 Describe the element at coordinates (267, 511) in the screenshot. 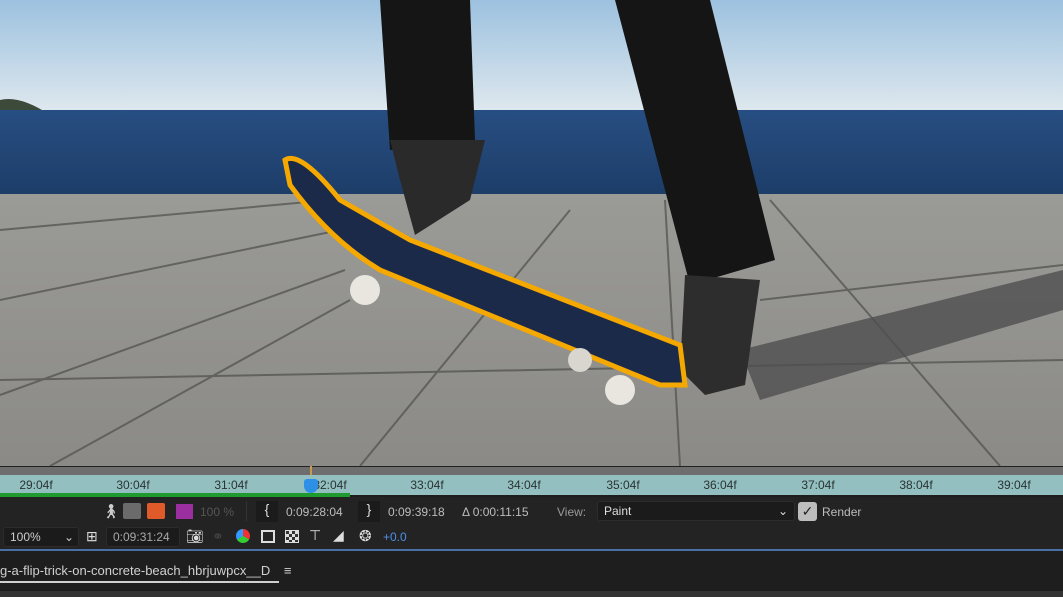

I see `set-in-point-button: {` at that location.